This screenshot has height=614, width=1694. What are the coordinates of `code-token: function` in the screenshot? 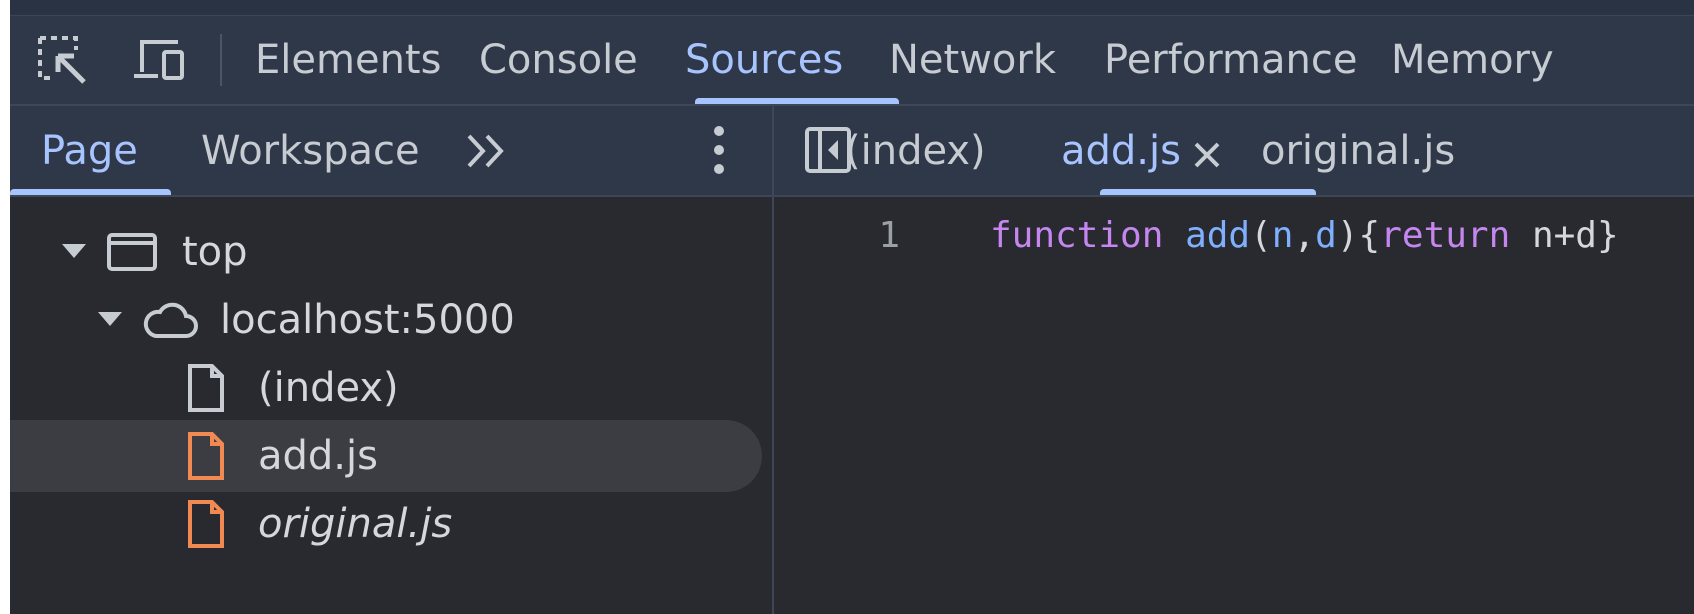 It's located at (1077, 235).